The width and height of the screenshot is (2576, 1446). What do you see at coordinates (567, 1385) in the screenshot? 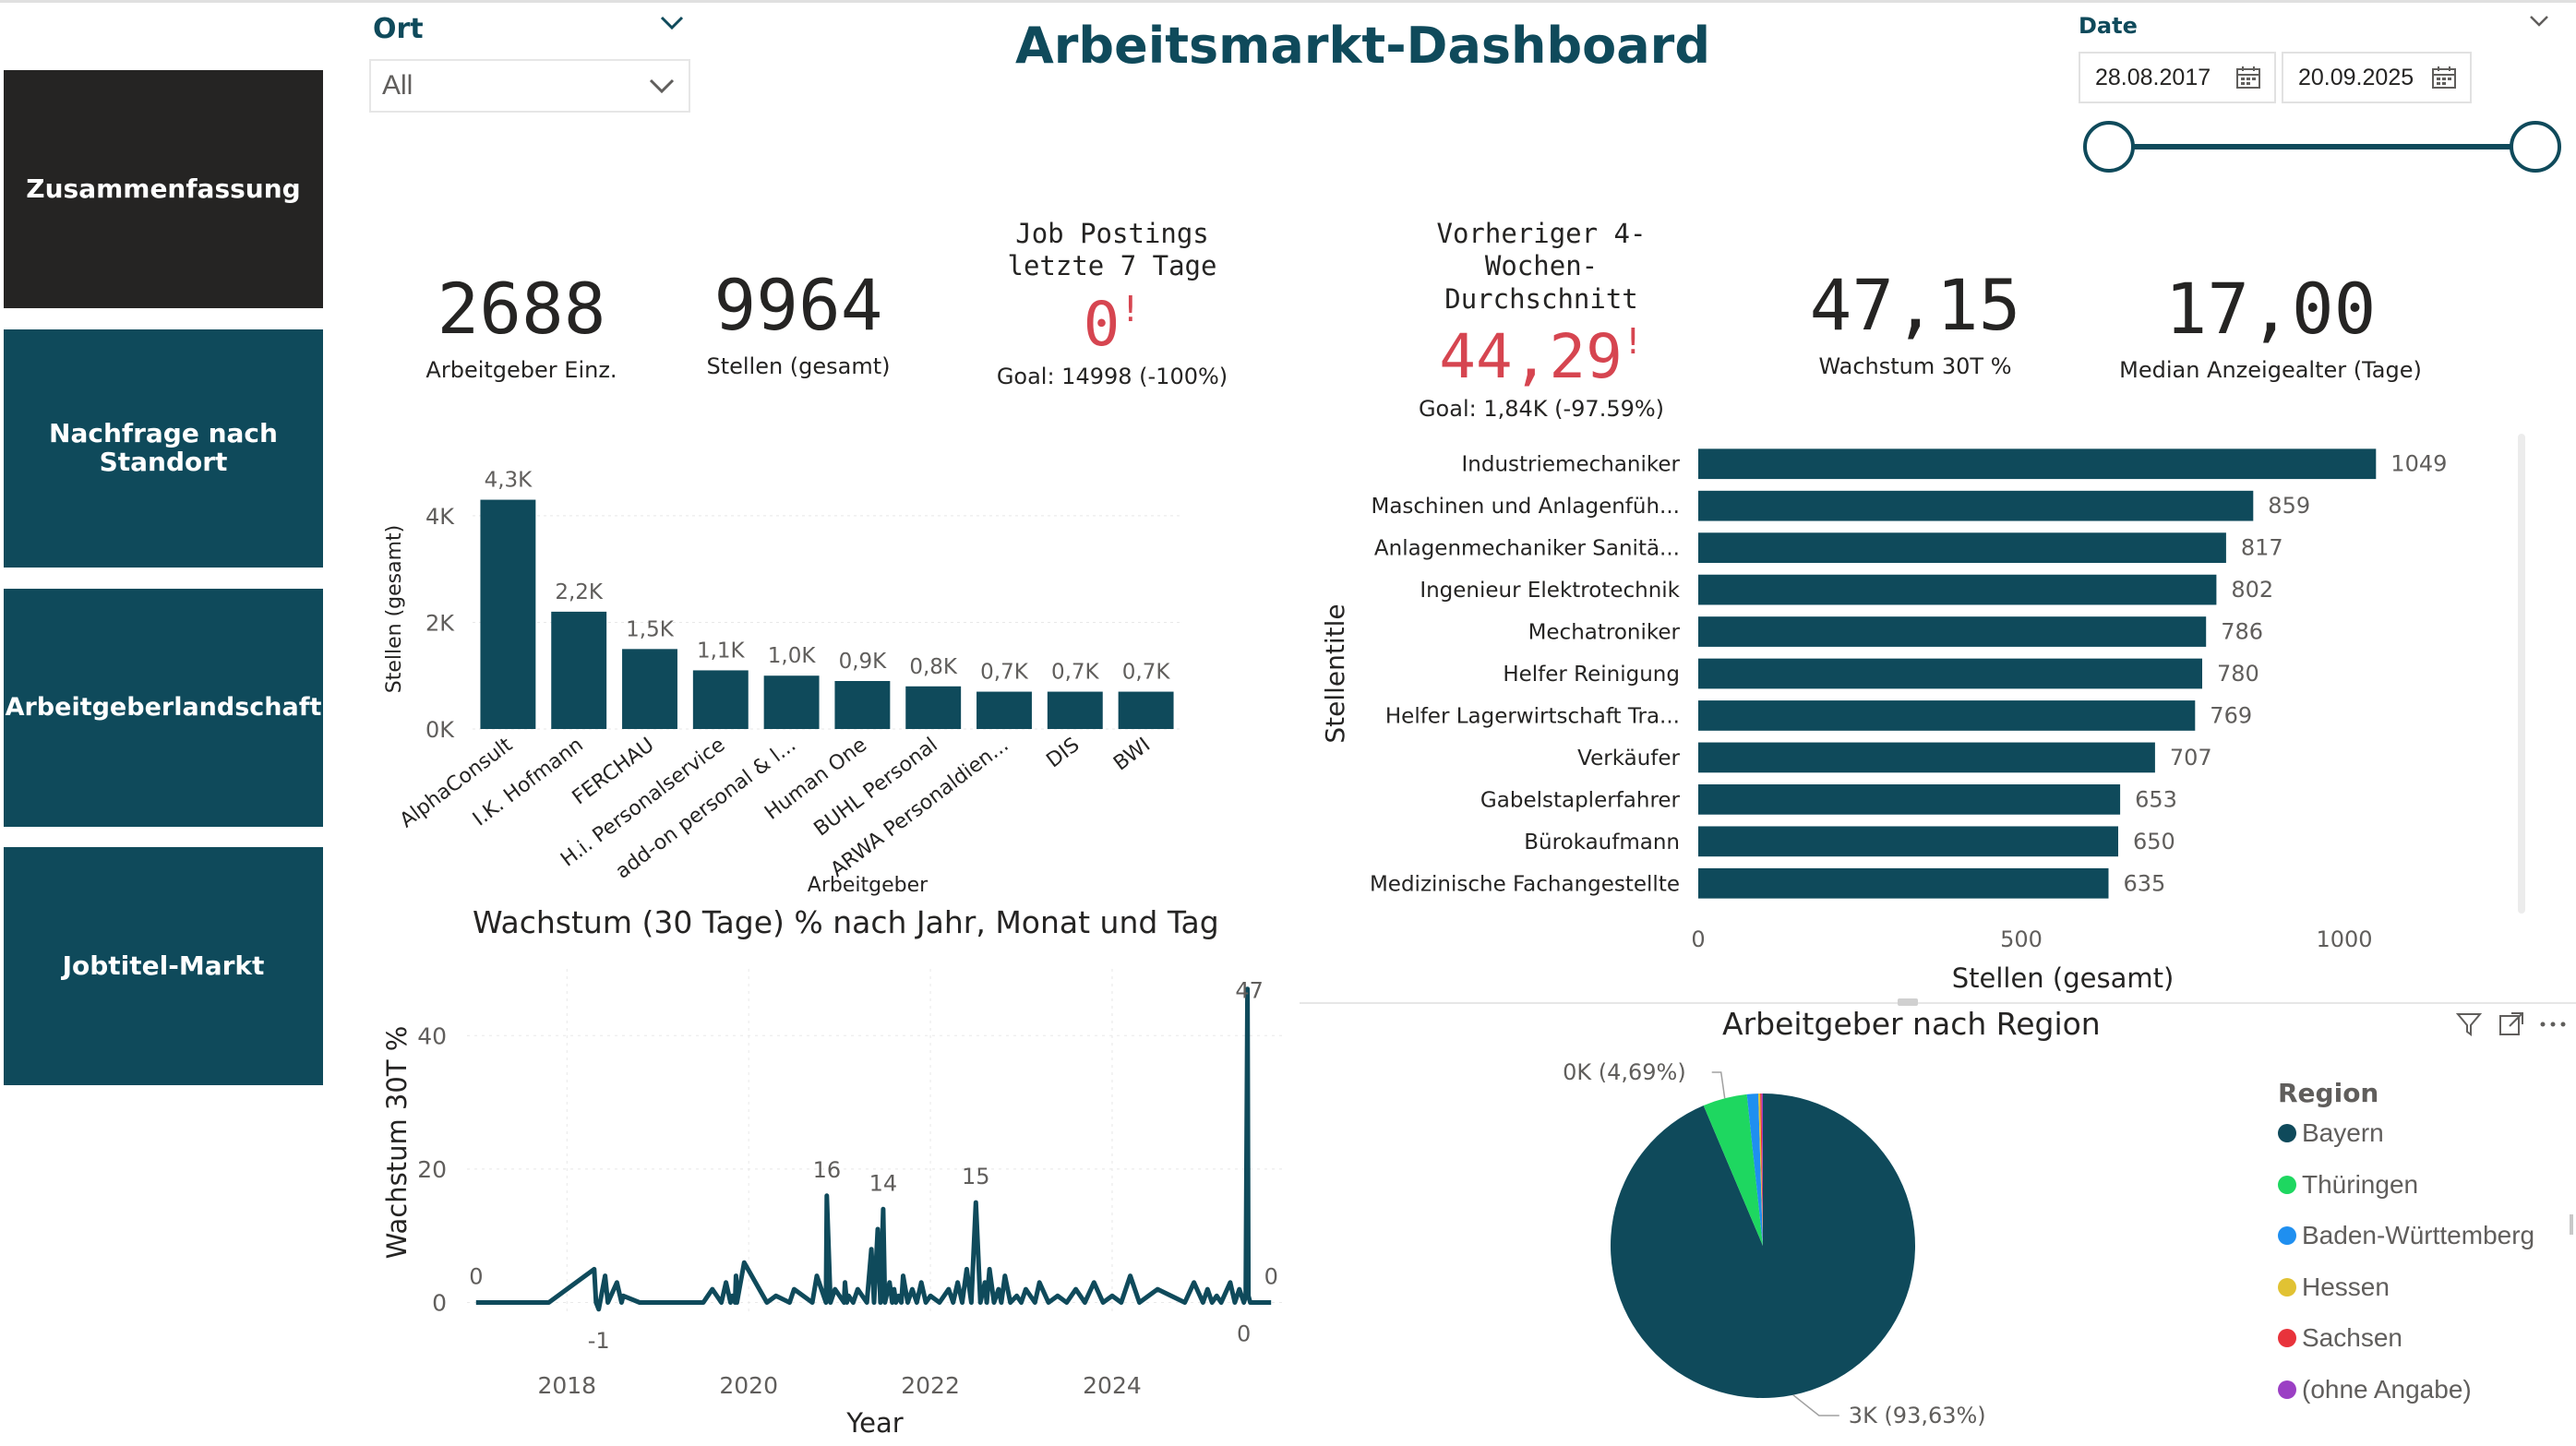
I see `x-tick-label: 2018` at bounding box center [567, 1385].